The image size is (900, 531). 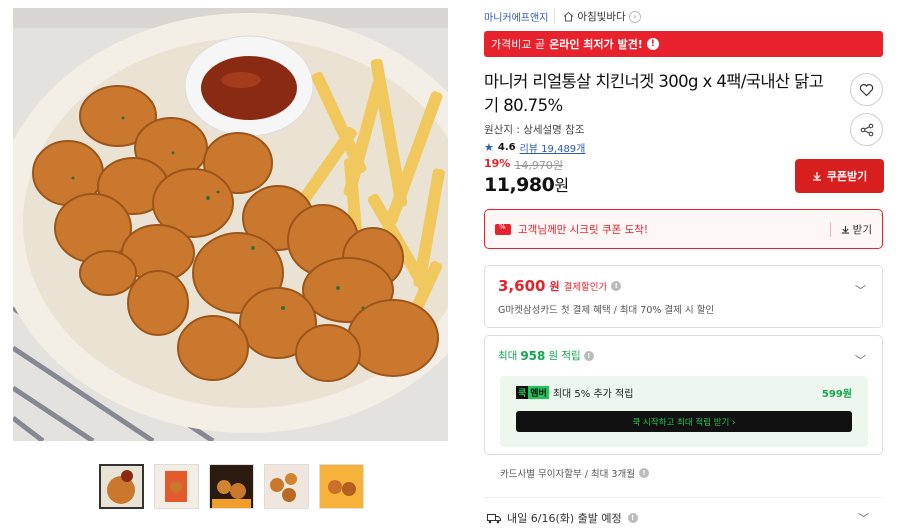 I want to click on secret-coupon-banner: 고객님께만 시크릿 쿠폰 도착! 받기, so click(x=683, y=229).